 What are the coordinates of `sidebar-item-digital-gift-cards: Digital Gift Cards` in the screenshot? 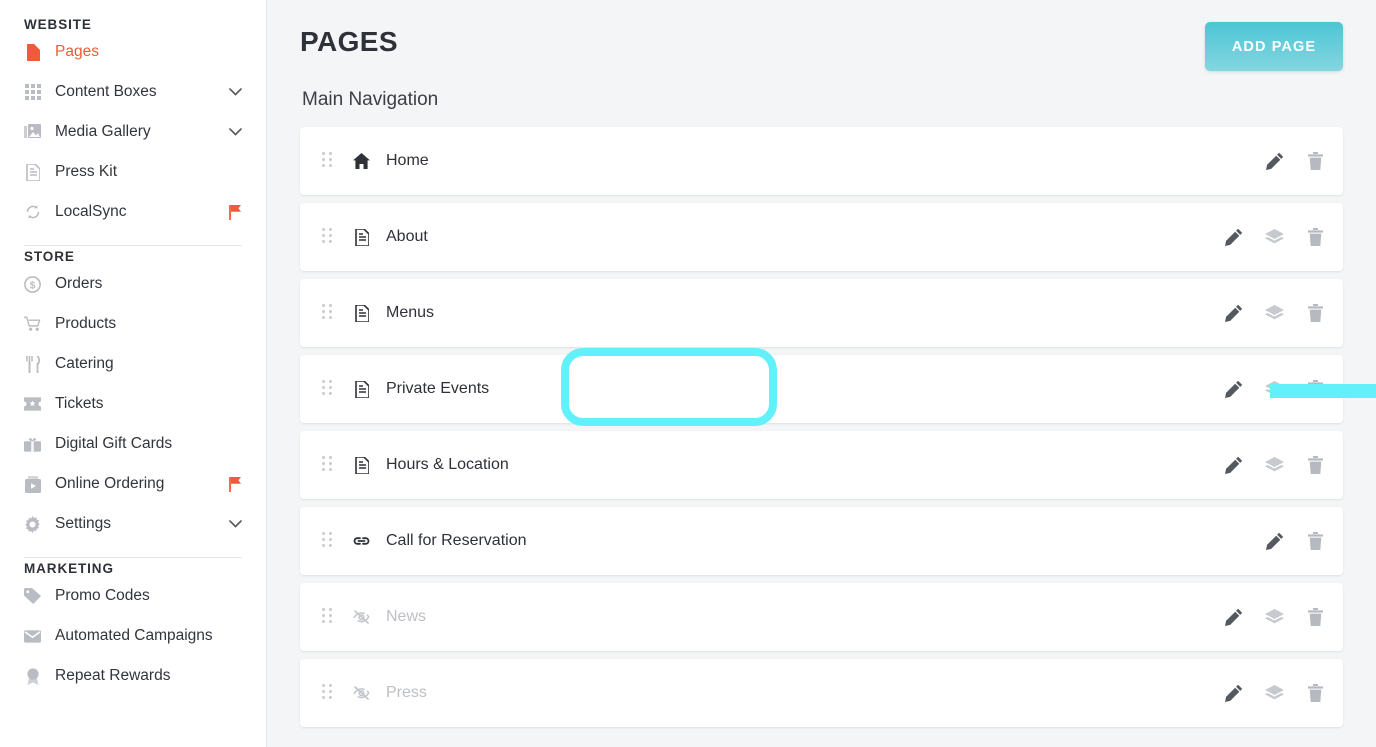 It's located at (133, 444).